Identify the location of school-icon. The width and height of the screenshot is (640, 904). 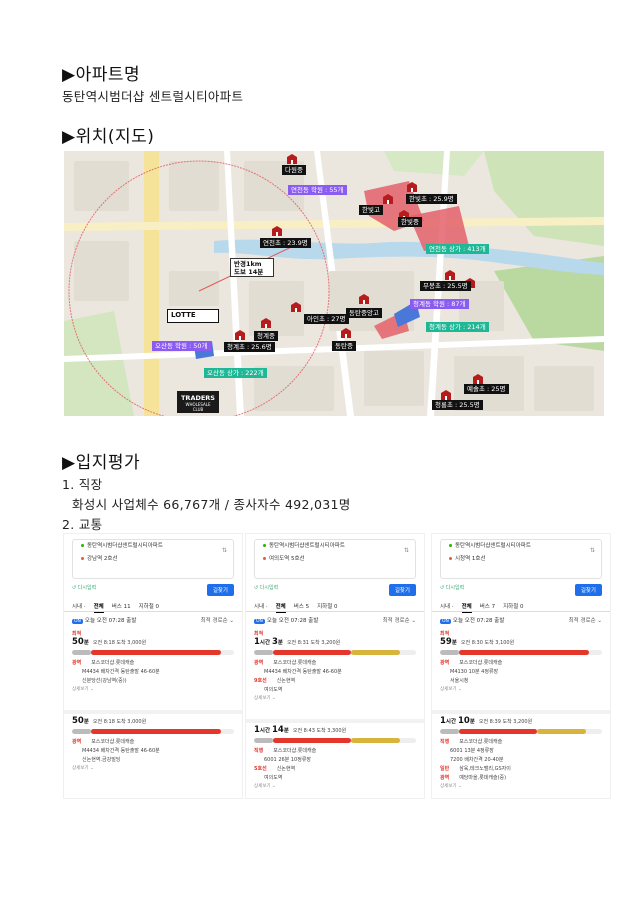
(364, 299).